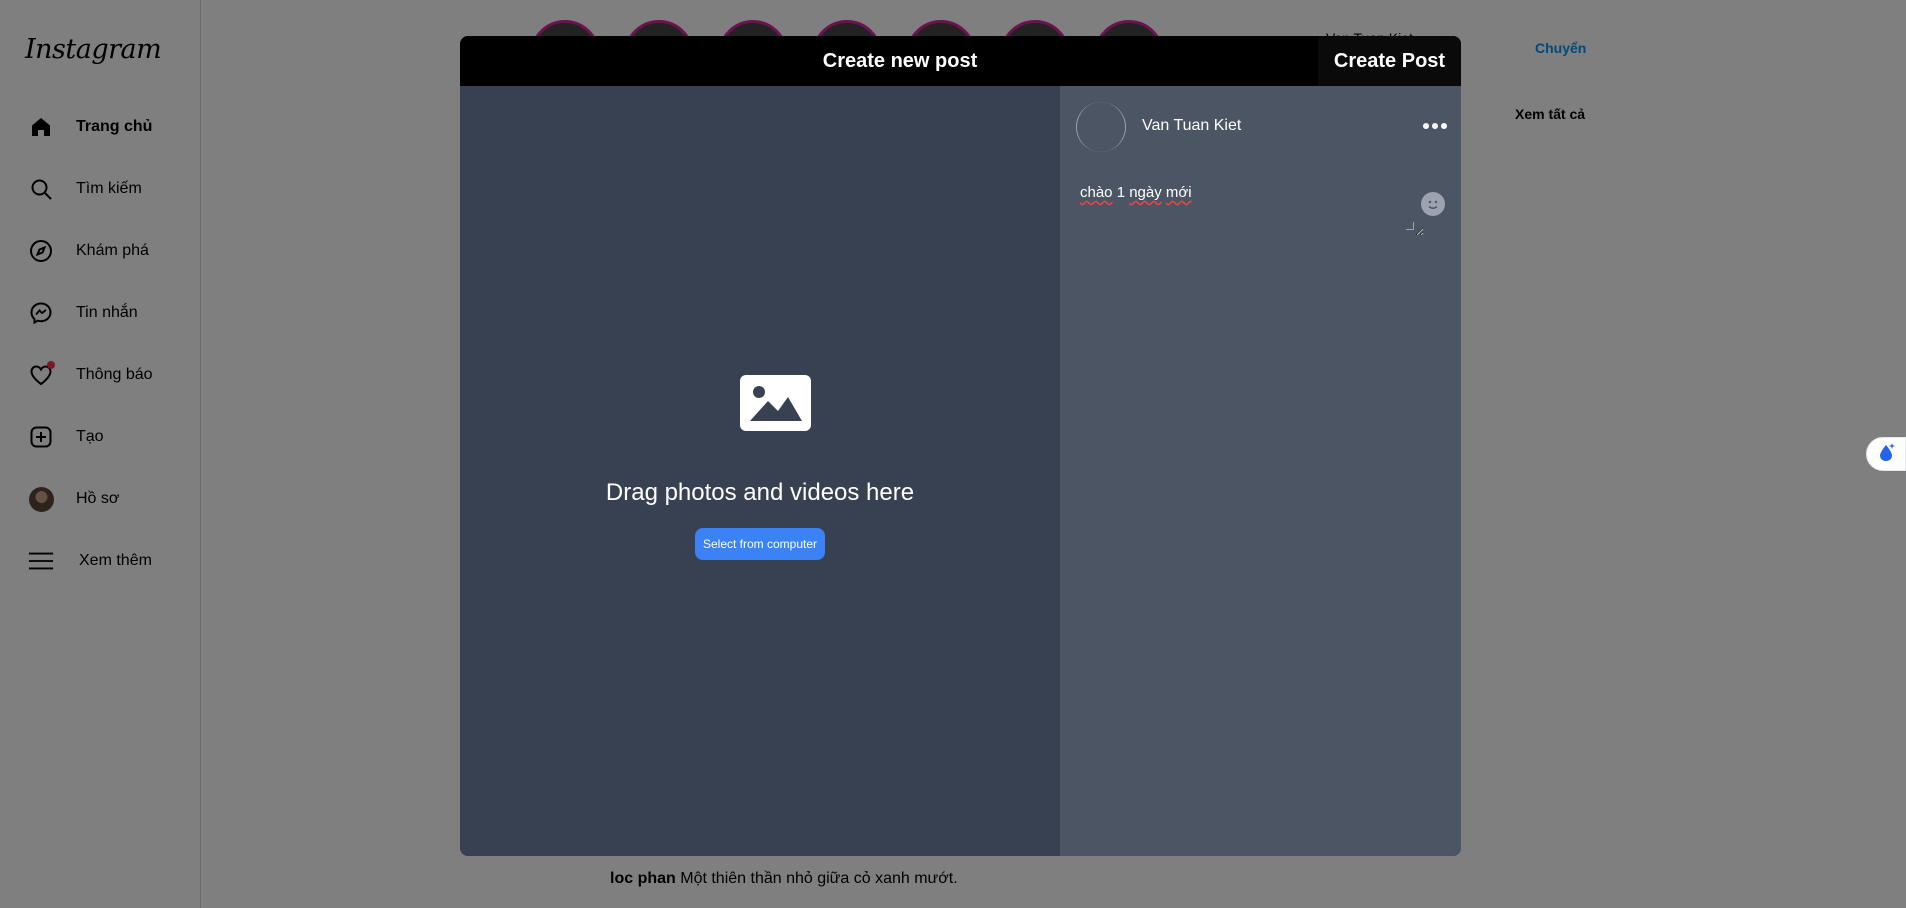 The height and width of the screenshot is (908, 1906). Describe the element at coordinates (1433, 204) in the screenshot. I see `emoji-icon` at that location.